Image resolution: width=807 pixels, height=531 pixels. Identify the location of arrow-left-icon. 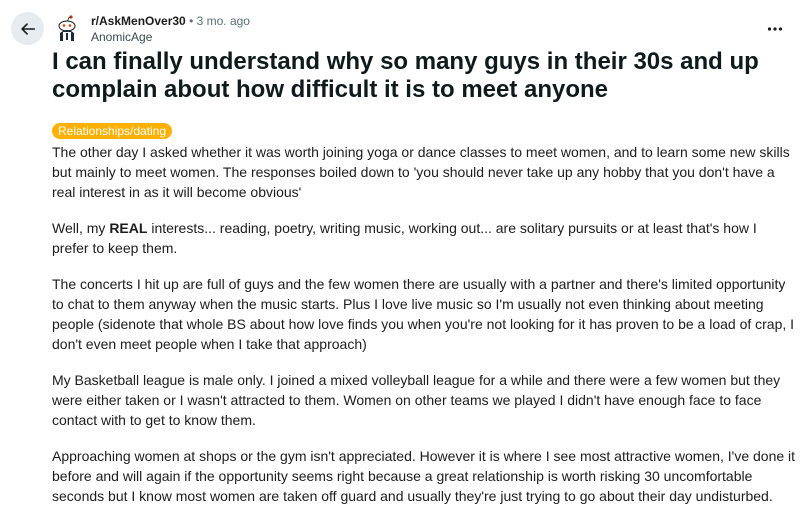
(27, 28).